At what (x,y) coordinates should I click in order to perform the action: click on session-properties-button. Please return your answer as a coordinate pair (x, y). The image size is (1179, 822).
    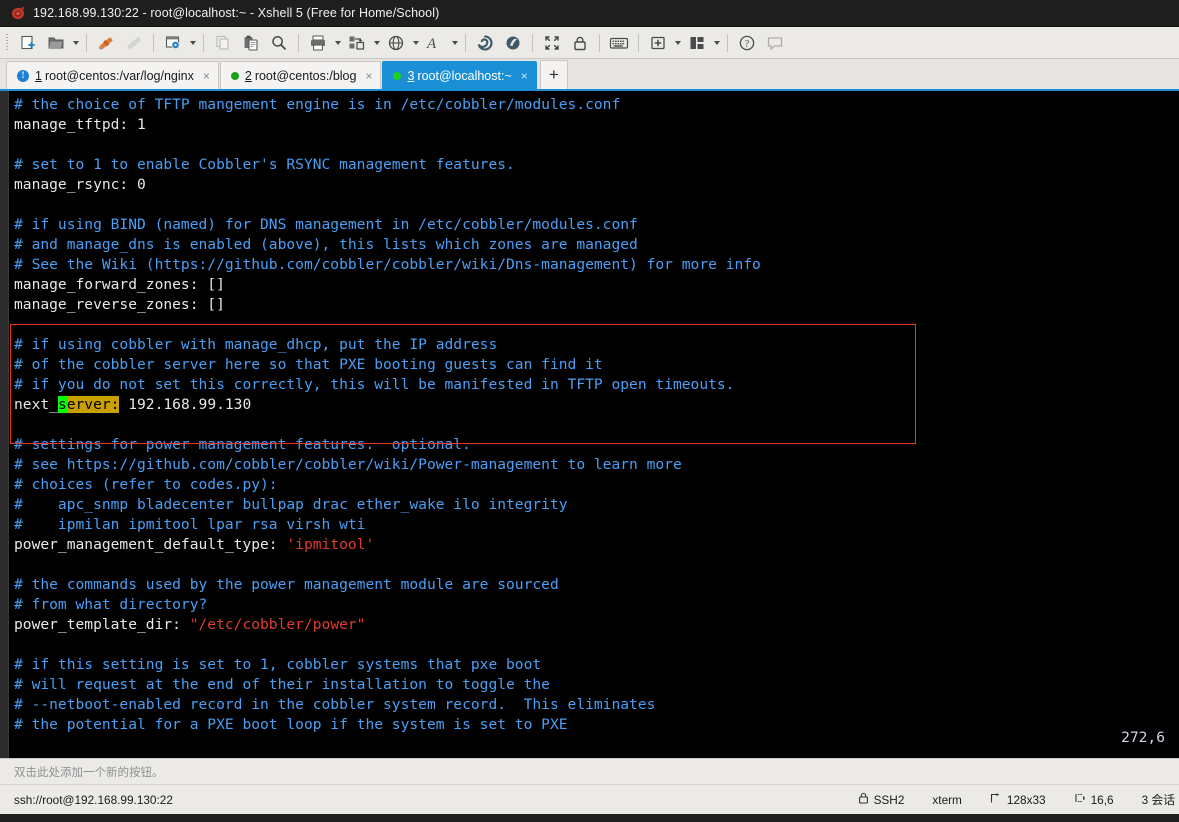
    Looking at the image, I should click on (173, 43).